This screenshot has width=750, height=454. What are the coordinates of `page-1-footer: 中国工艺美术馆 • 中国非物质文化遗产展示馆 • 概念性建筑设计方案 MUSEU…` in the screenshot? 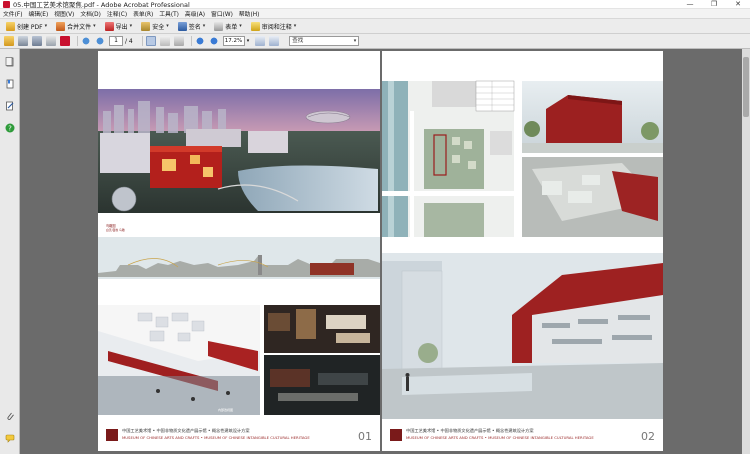 It's located at (239, 436).